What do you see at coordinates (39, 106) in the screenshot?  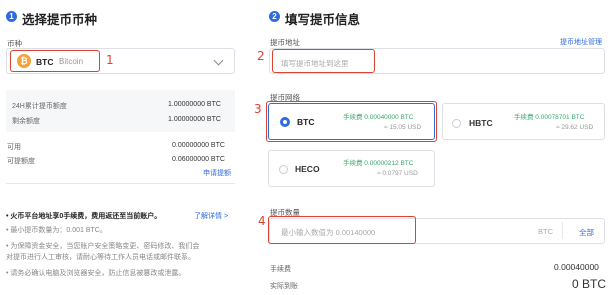 I see `limit-24h-label: 24H累计提币额度` at bounding box center [39, 106].